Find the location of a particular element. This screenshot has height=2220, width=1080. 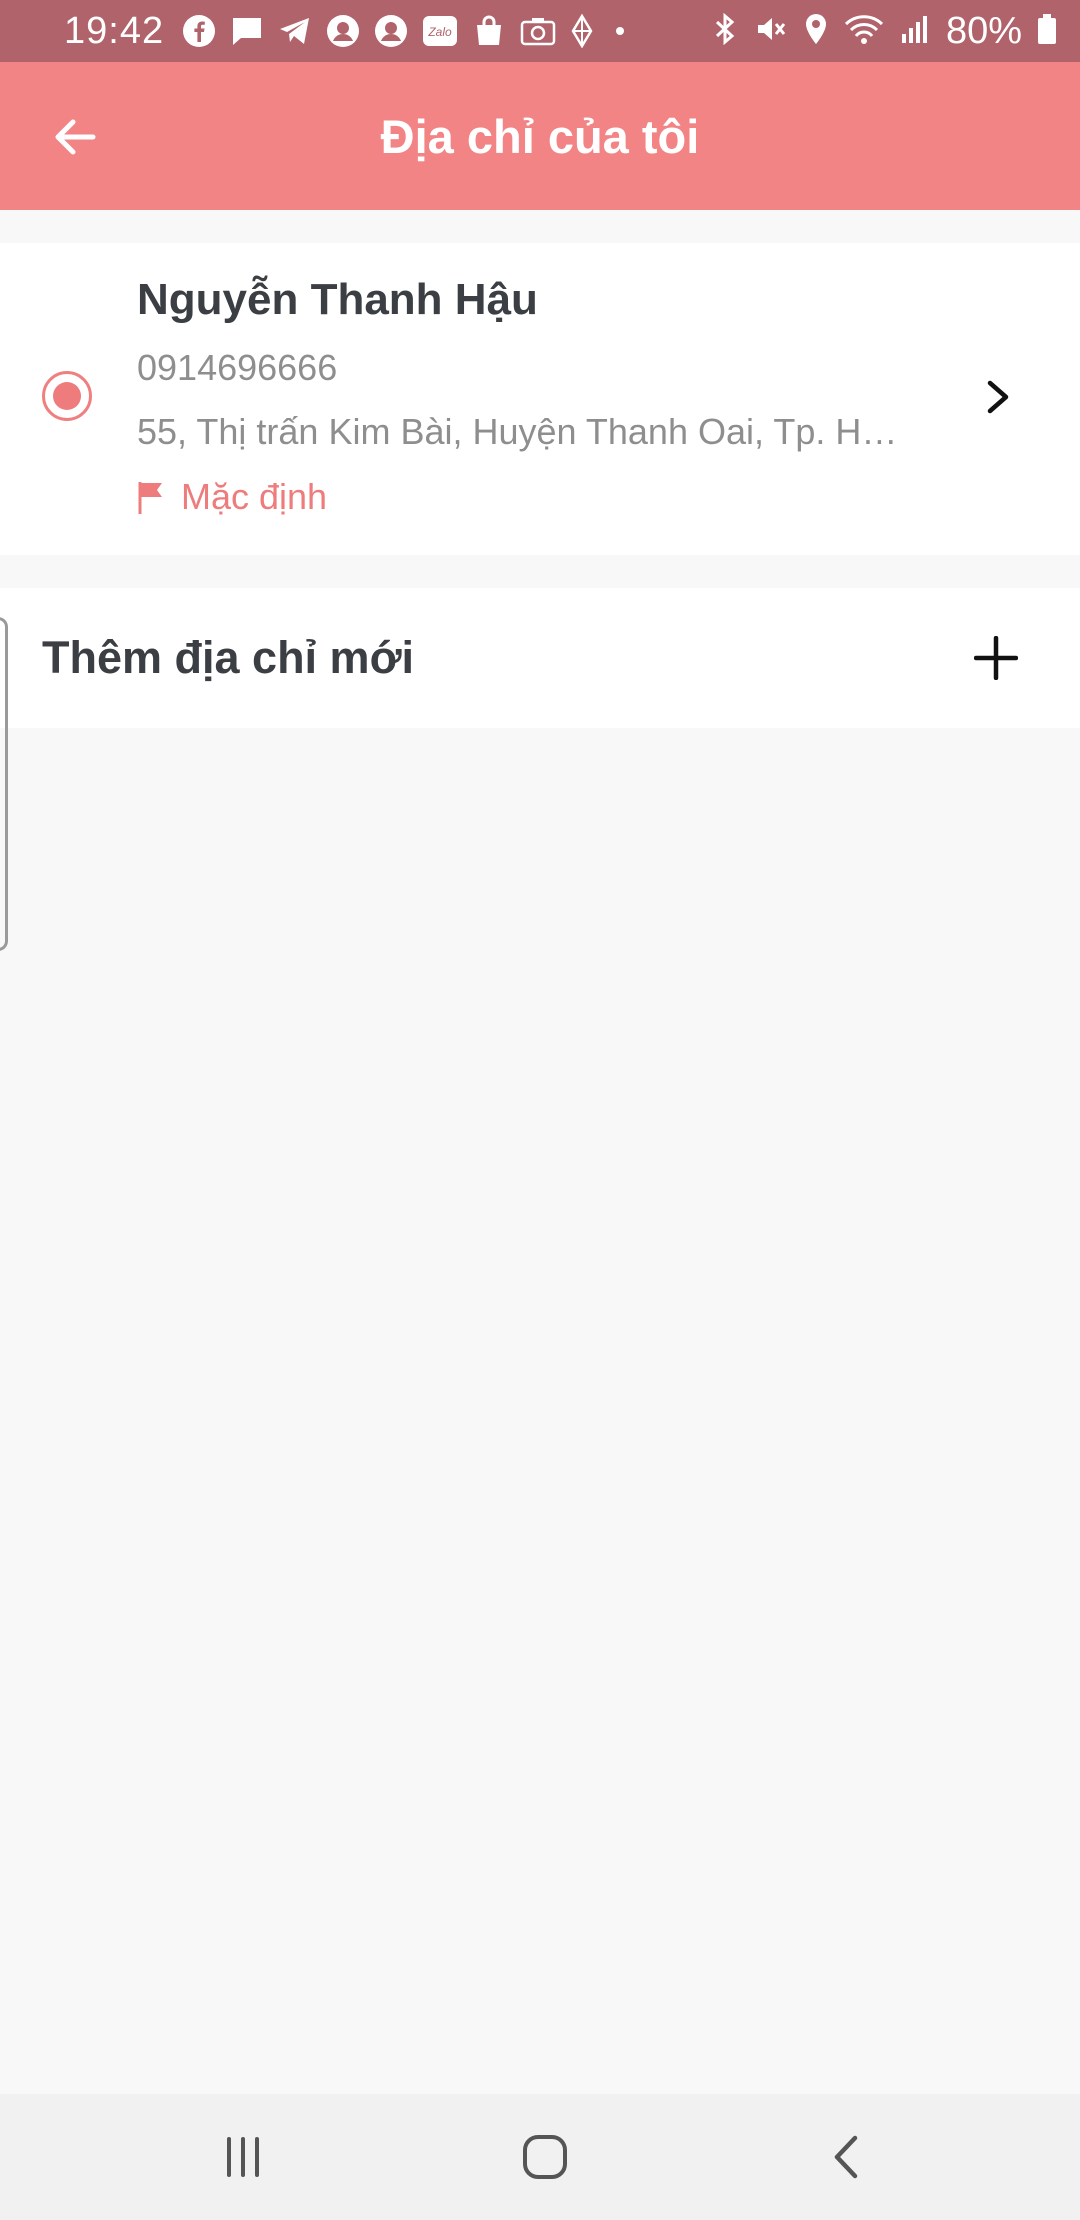

zalo-label: Zalo is located at coordinates (439, 32).